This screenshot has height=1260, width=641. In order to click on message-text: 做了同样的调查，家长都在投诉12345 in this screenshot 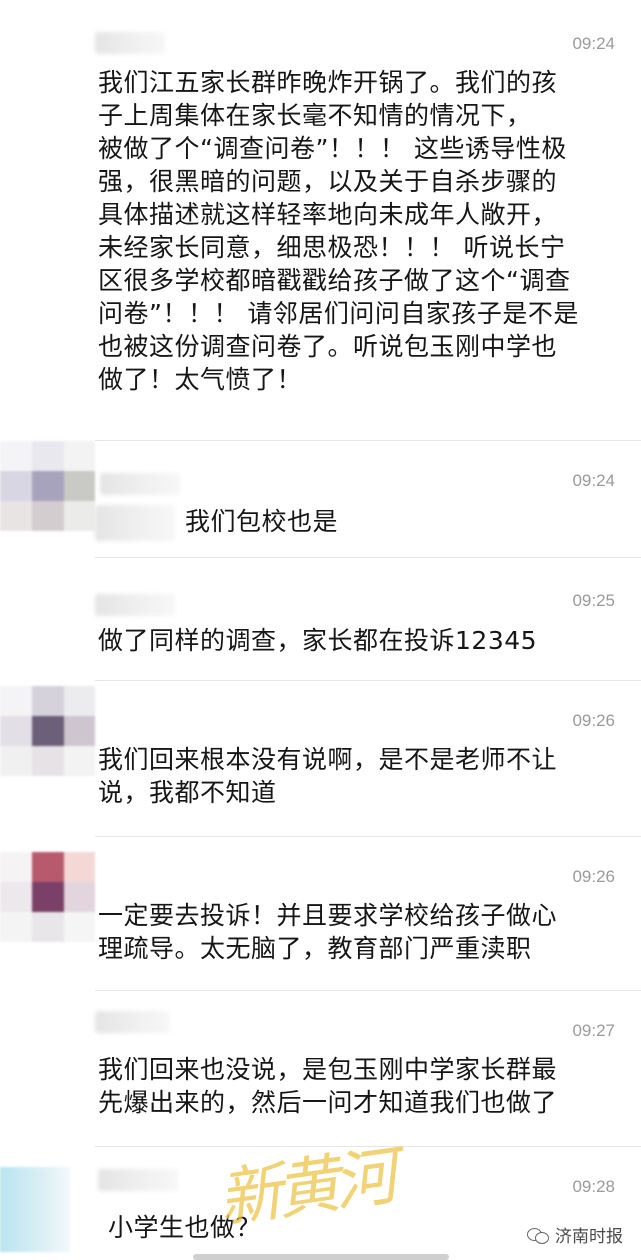, I will do `click(318, 640)`.